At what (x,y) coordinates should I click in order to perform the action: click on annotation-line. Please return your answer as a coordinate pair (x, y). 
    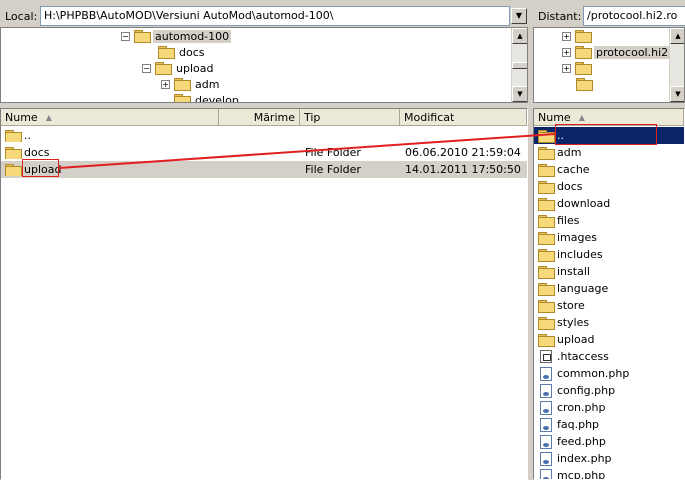
    Looking at the image, I should click on (307, 151).